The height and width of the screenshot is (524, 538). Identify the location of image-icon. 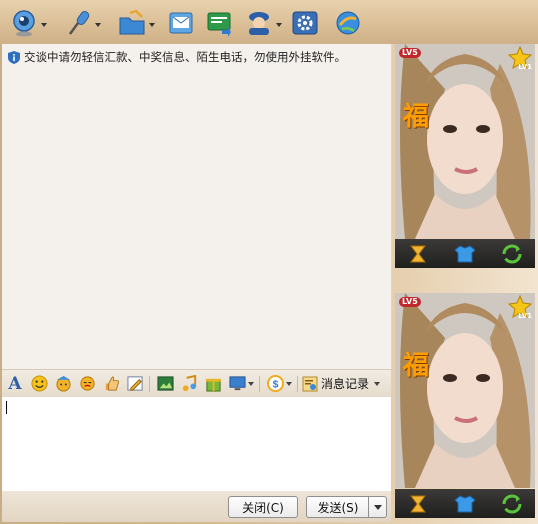
(165, 383).